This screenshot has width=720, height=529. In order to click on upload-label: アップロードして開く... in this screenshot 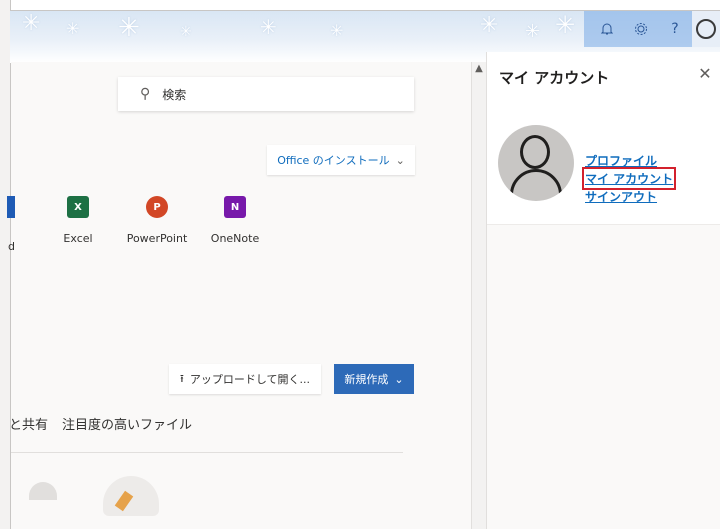, I will do `click(250, 379)`.